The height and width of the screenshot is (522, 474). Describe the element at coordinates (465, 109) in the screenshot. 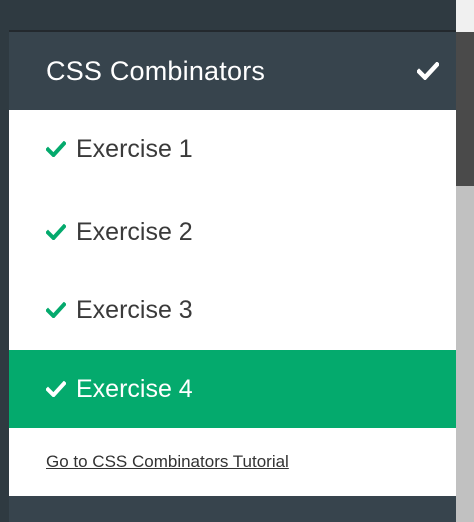

I see `scrollbar-thumb` at that location.